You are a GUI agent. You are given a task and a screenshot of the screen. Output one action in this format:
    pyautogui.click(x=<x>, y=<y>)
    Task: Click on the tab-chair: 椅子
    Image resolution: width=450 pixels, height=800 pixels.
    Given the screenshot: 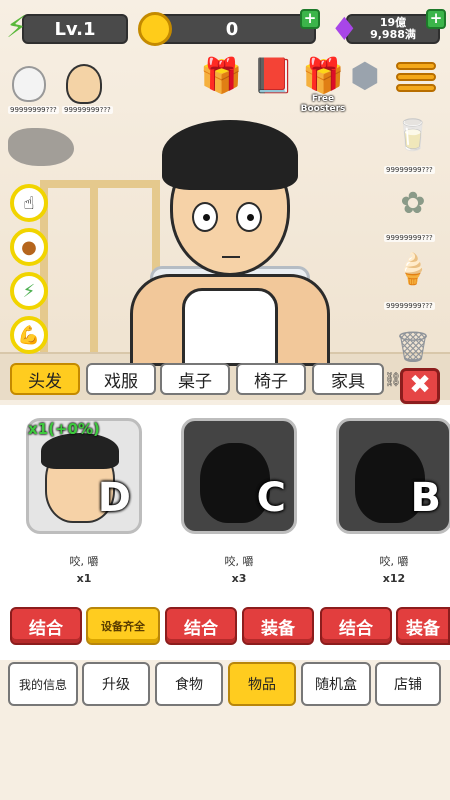 What is the action you would take?
    pyautogui.click(x=271, y=379)
    